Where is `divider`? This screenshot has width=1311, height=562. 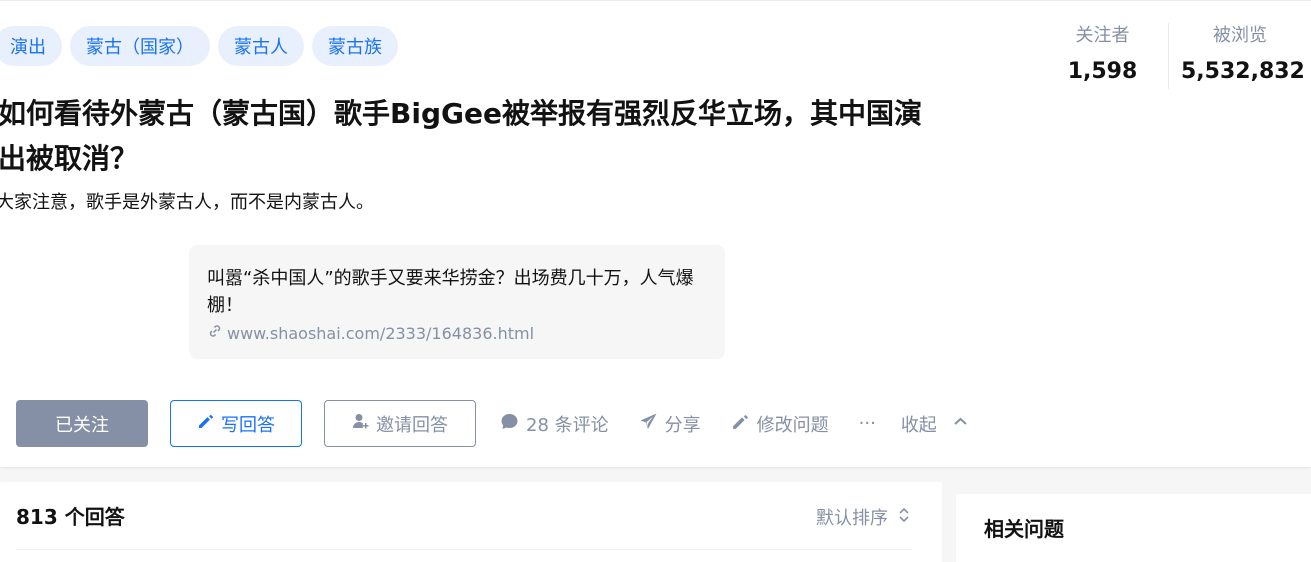
divider is located at coordinates (464, 549).